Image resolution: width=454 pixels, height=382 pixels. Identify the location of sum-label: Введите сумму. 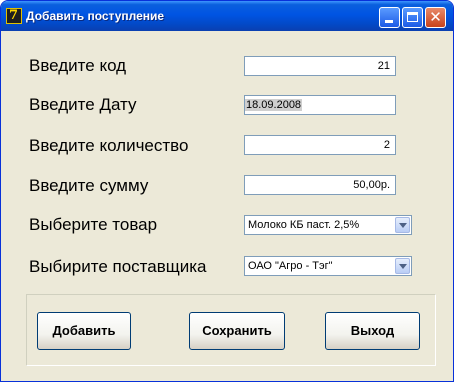
(89, 185).